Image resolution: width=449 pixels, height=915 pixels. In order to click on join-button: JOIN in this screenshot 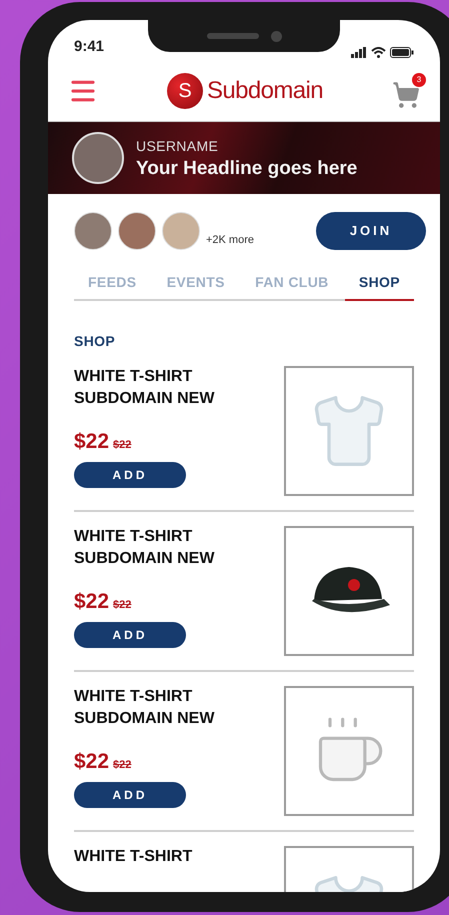, I will do `click(371, 231)`.